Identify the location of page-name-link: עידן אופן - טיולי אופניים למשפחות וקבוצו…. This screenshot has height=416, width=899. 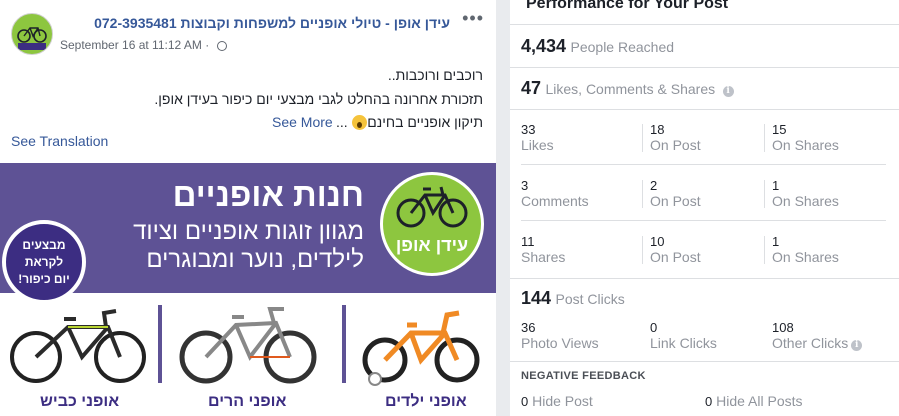
(255, 23).